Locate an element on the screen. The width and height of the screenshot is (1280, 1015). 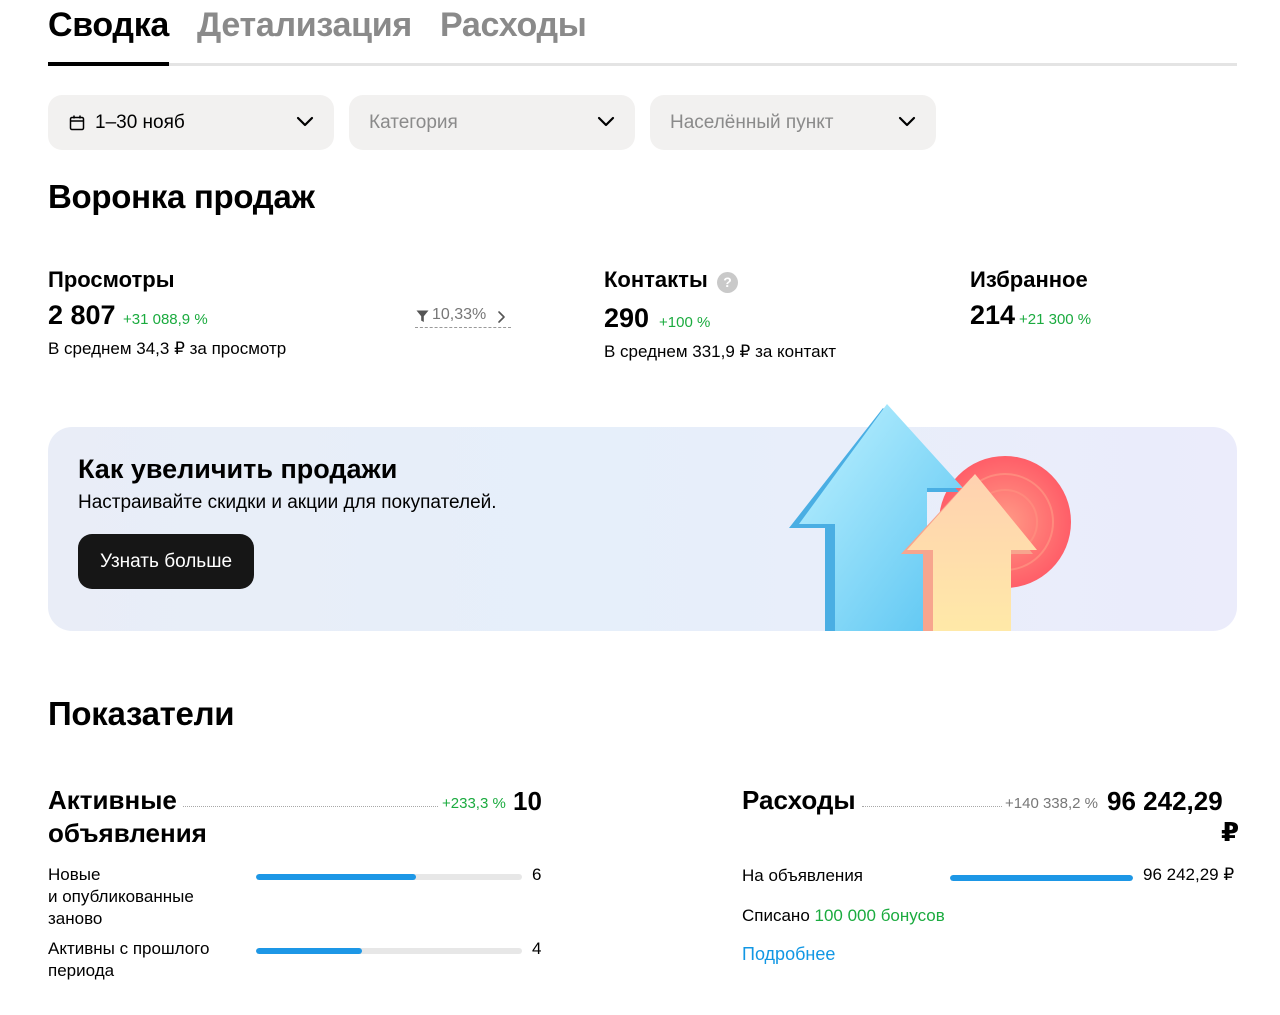
label-line: заново is located at coordinates (75, 918).